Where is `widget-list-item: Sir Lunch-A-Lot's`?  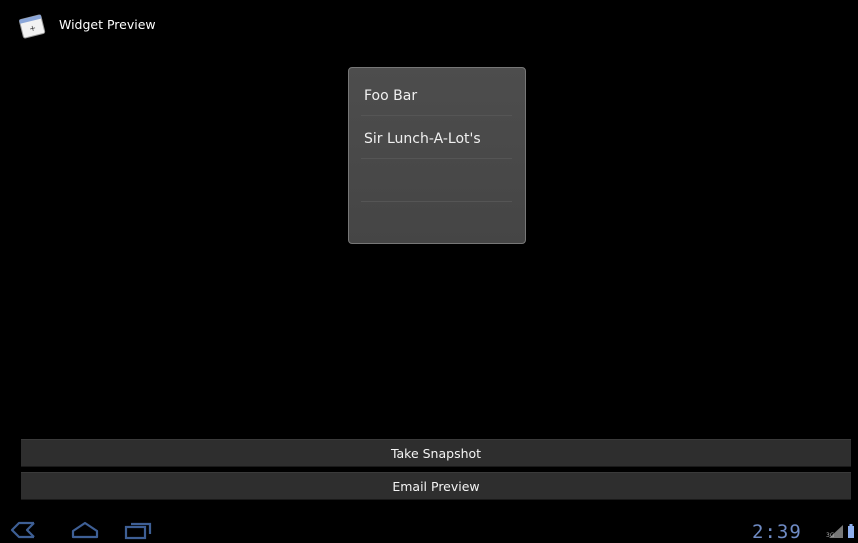
widget-list-item: Sir Lunch-A-Lot's is located at coordinates (436, 137).